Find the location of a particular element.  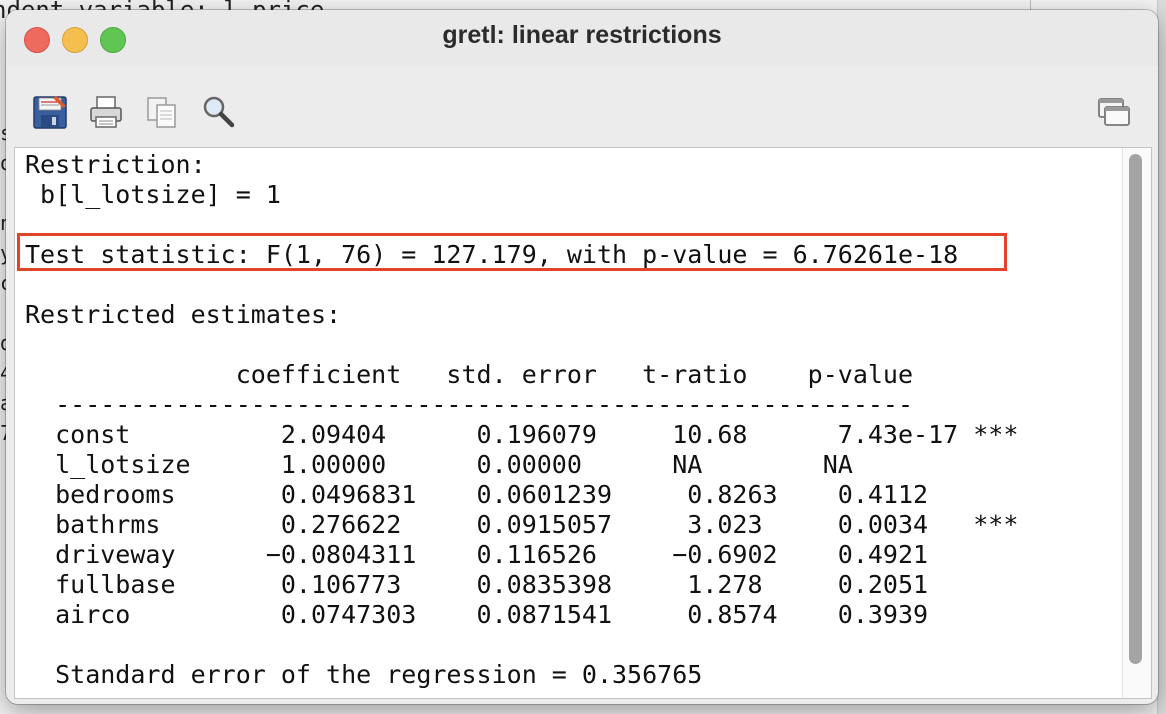

windows-icon is located at coordinates (1114, 112).